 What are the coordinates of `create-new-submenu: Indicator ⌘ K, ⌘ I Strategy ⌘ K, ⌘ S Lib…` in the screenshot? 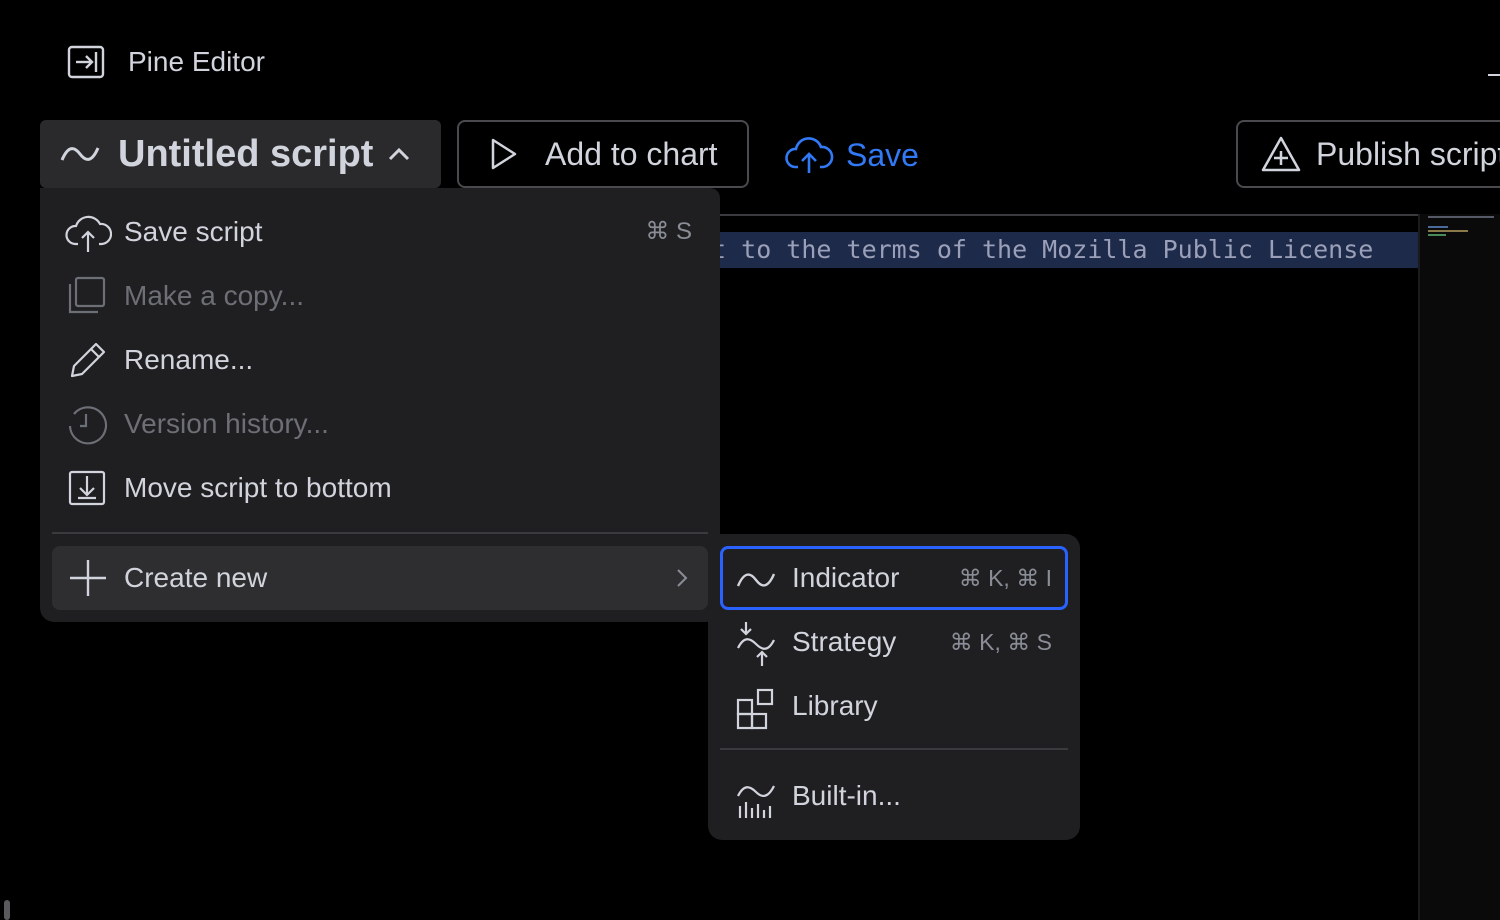 It's located at (894, 687).